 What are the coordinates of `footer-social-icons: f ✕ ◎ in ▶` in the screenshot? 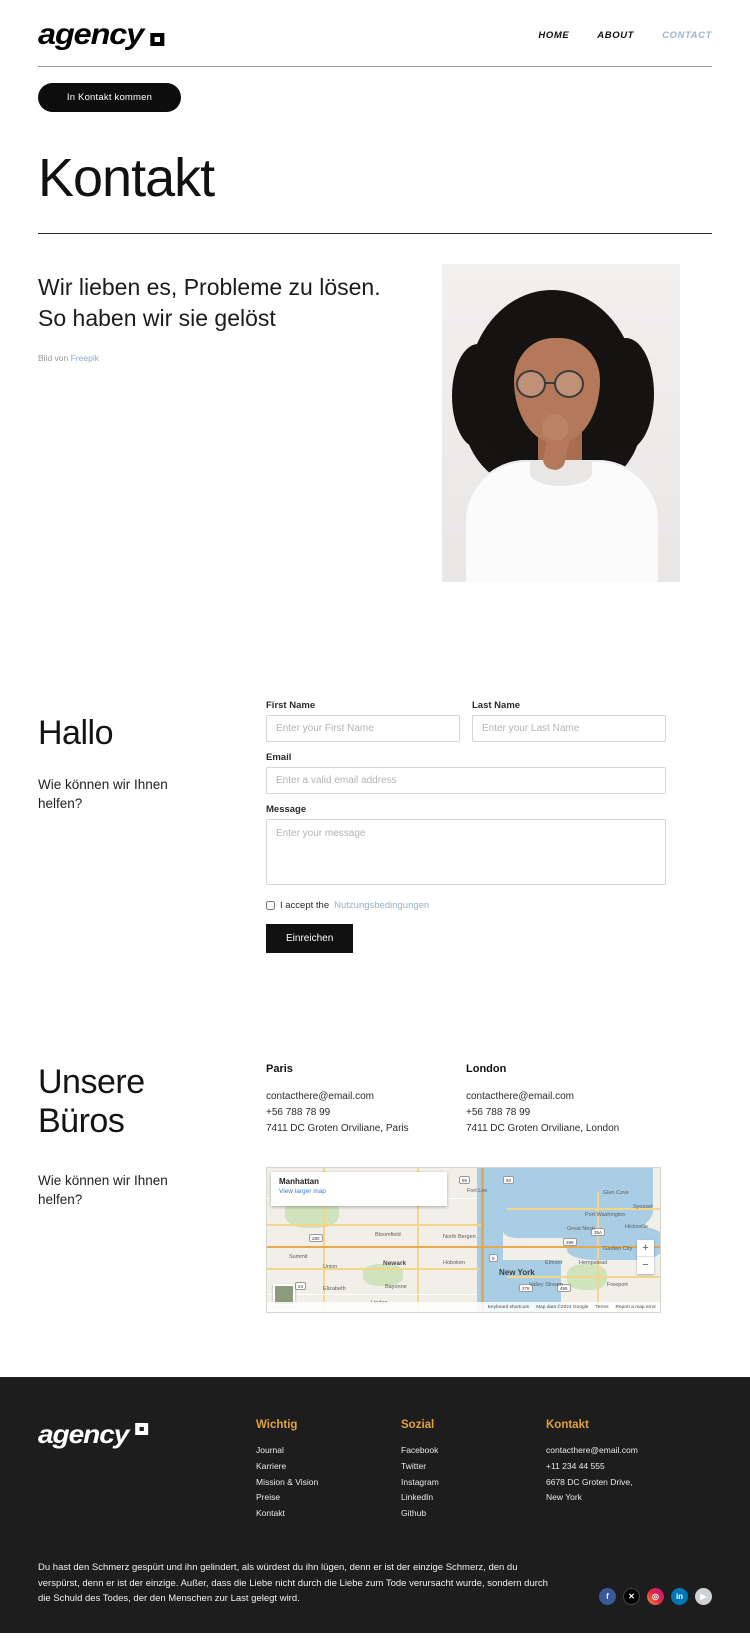 It's located at (655, 1597).